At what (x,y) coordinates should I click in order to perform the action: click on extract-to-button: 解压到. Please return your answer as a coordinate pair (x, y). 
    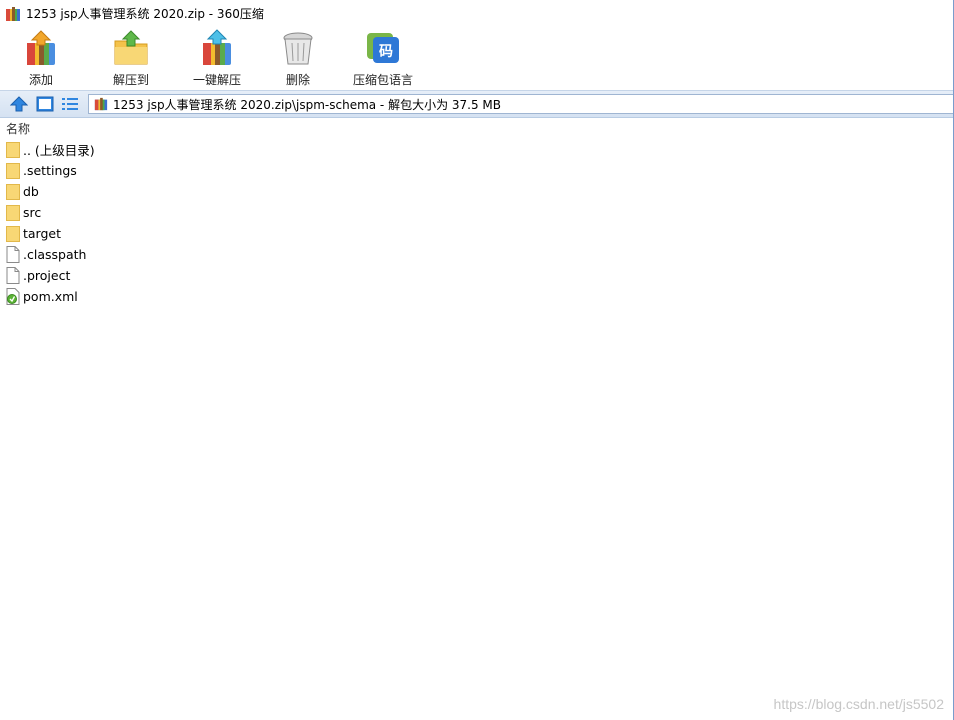
    Looking at the image, I should click on (131, 57).